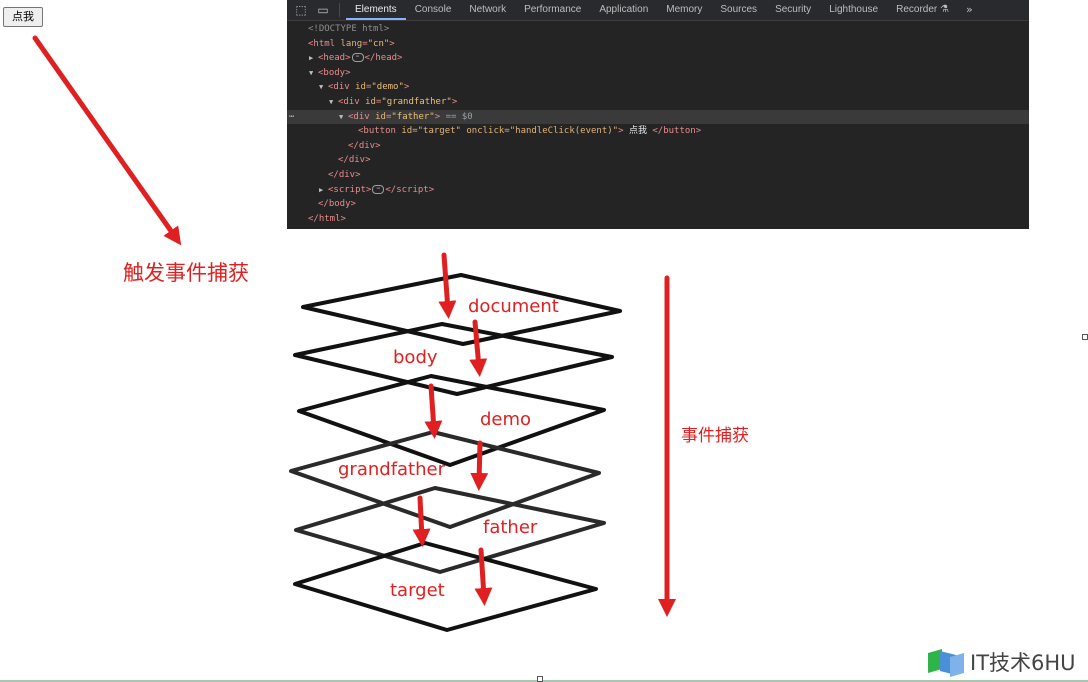  What do you see at coordinates (350, 189) in the screenshot?
I see `tag-name: <script>` at bounding box center [350, 189].